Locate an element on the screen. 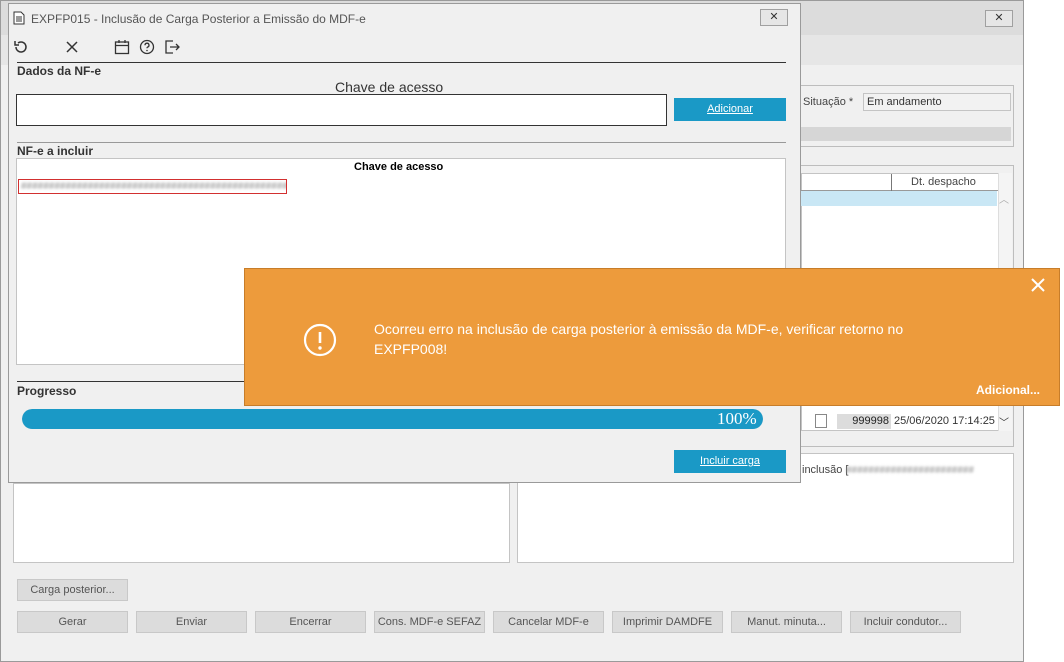 This screenshot has height=662, width=1064. header-strip is located at coordinates (906, 134).